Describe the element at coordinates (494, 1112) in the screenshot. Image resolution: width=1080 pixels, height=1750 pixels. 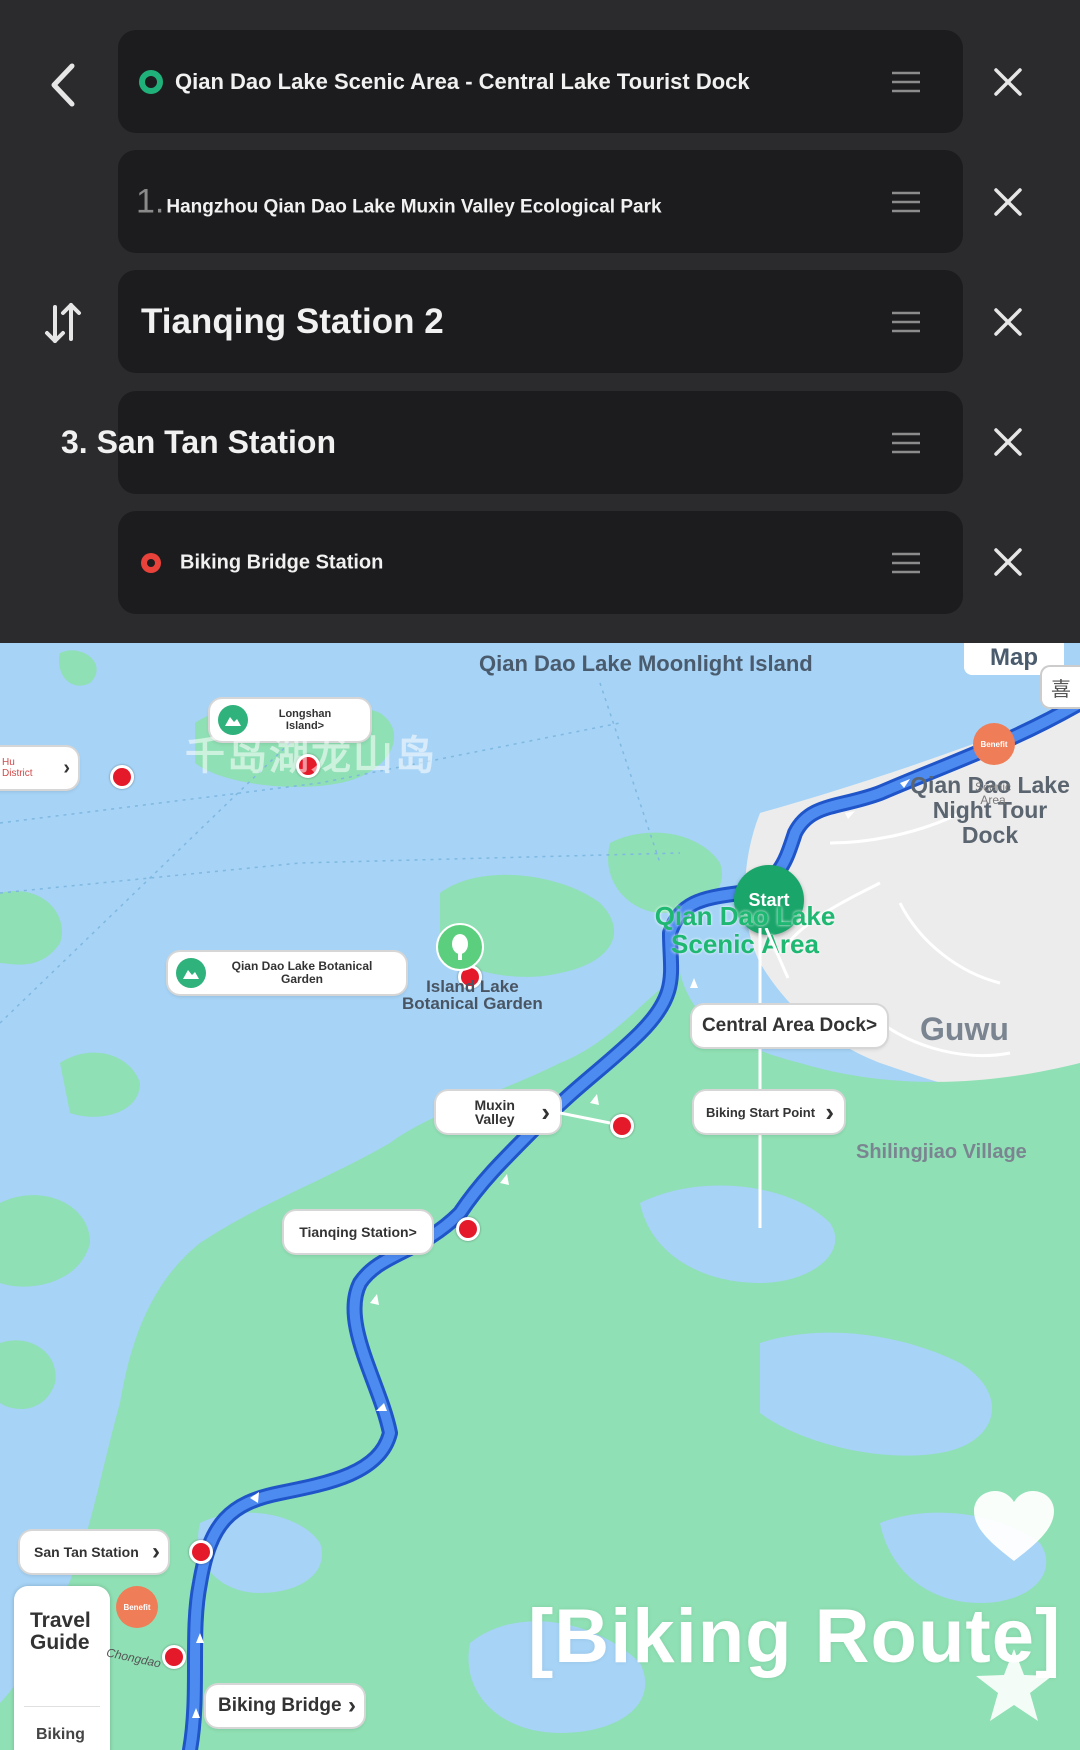
I see `muxin-valley-label: Muxin Valley` at that location.